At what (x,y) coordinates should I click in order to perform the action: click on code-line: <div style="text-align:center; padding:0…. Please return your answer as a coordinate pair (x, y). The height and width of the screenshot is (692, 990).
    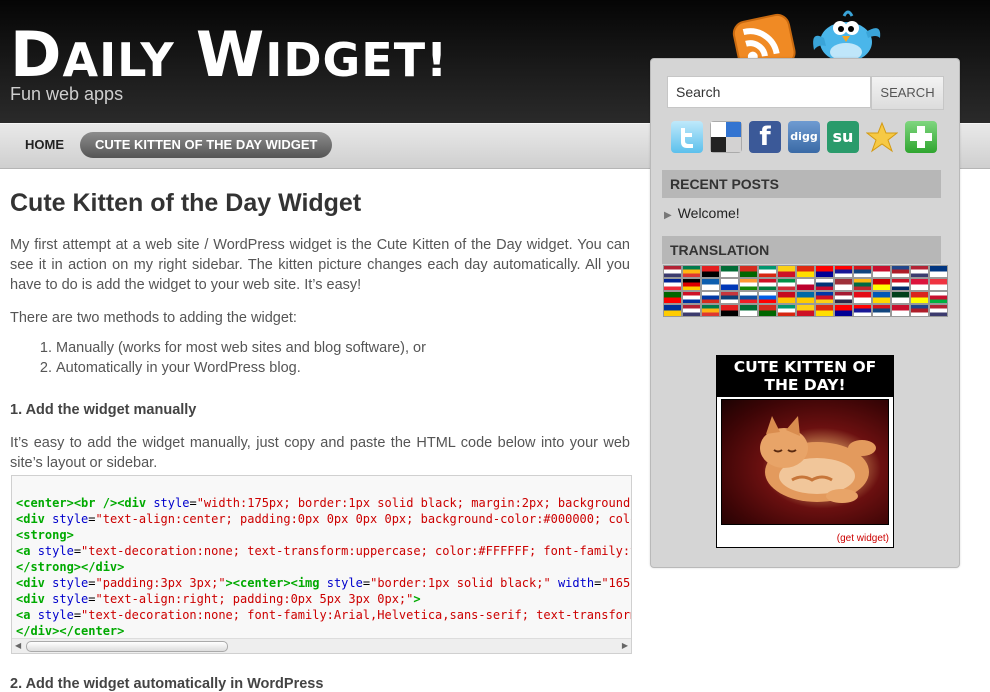
    Looking at the image, I should click on (324, 519).